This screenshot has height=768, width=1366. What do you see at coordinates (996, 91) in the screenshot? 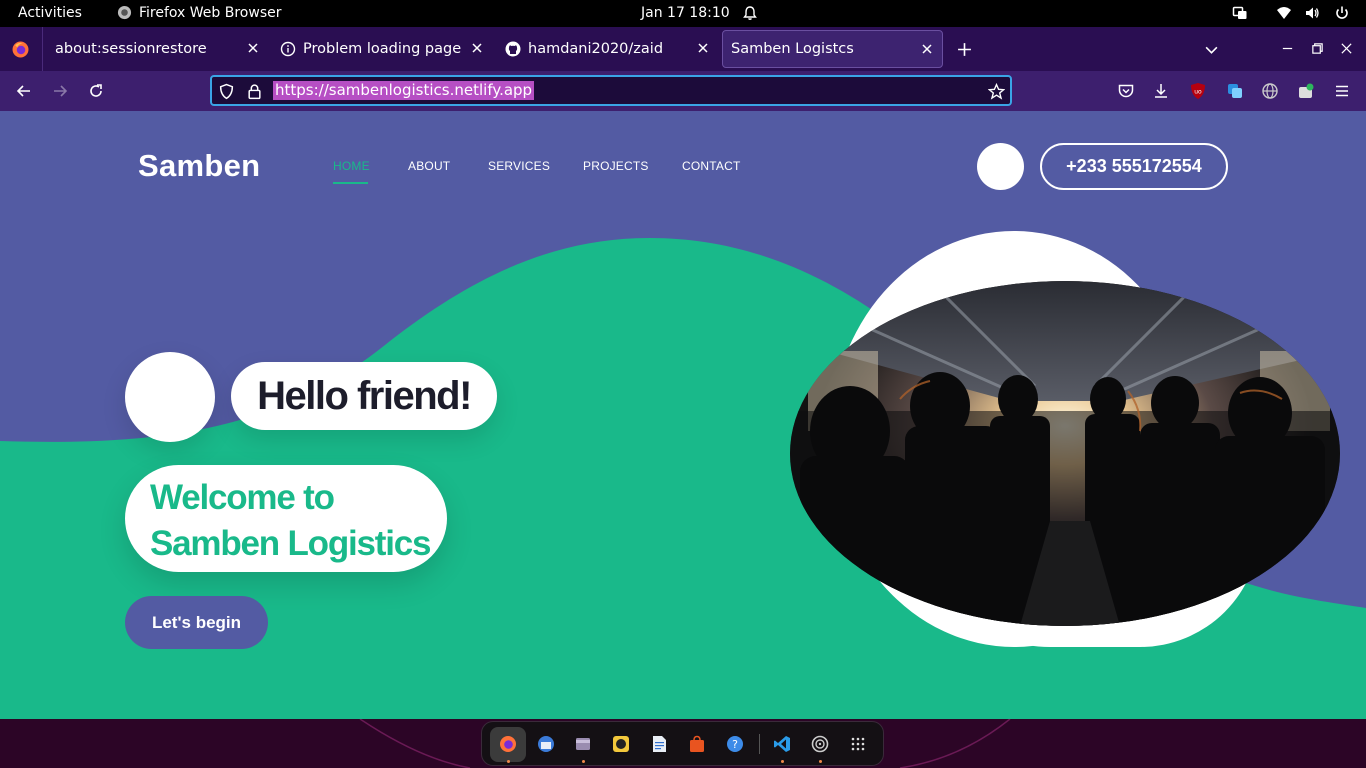
I see `bookmark-star-icon` at bounding box center [996, 91].